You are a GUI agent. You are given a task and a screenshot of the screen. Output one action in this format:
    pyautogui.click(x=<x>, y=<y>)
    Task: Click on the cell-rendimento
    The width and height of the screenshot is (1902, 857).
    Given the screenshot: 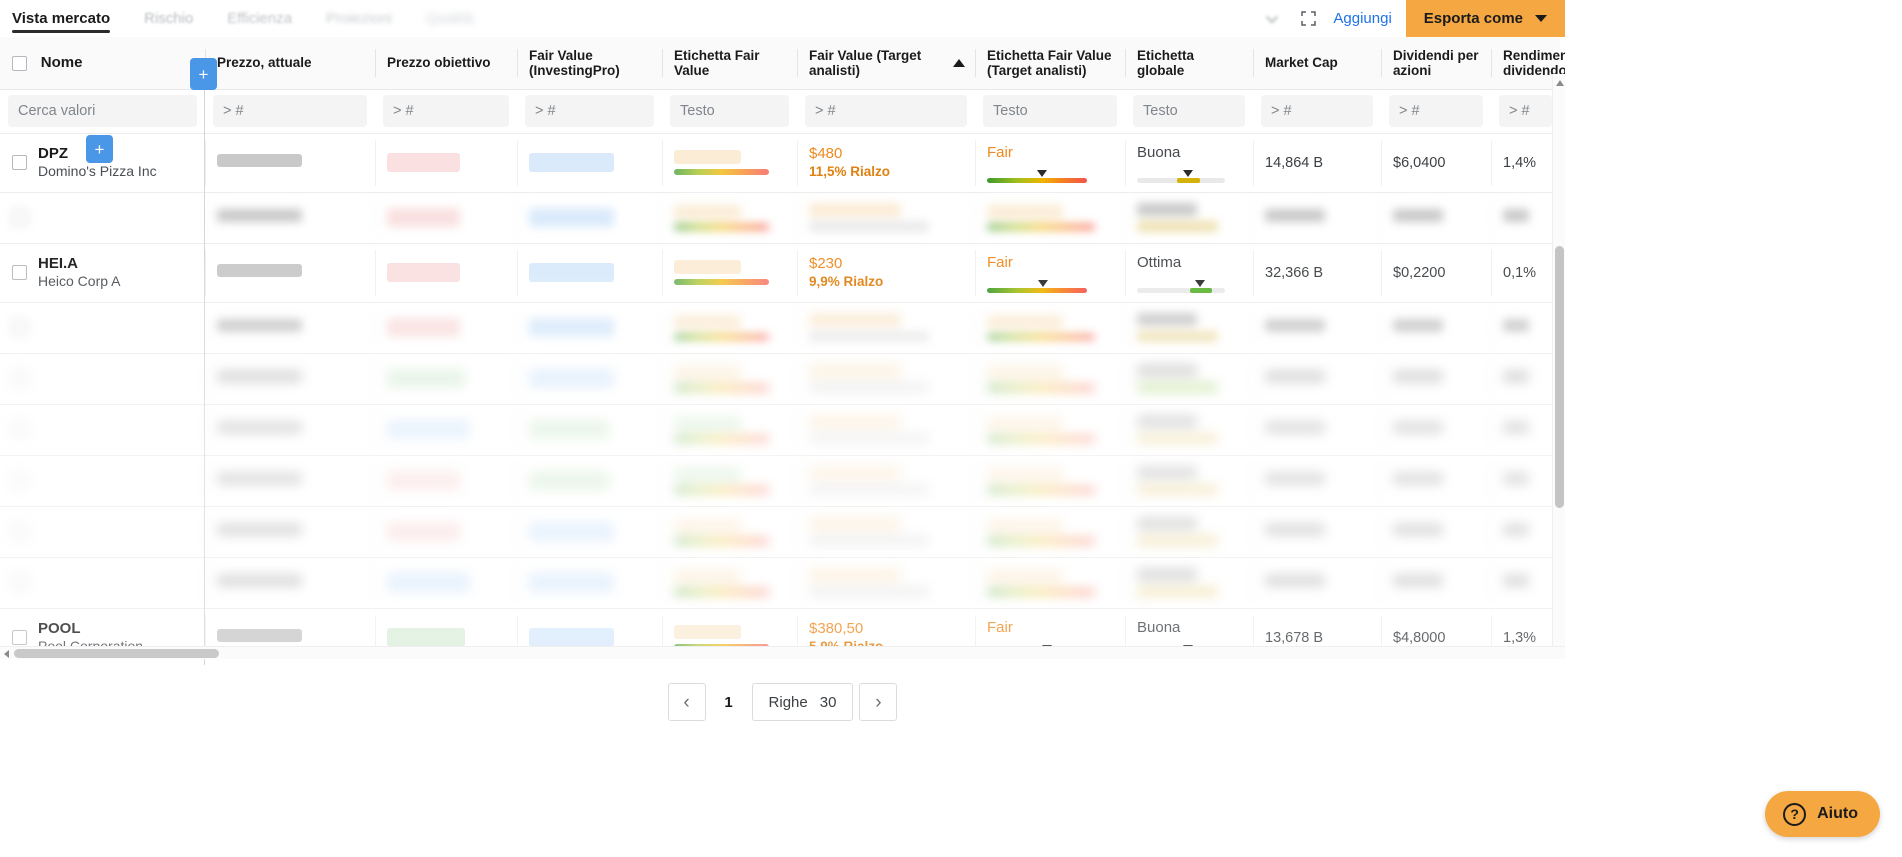 What is the action you would take?
    pyautogui.click(x=1525, y=218)
    